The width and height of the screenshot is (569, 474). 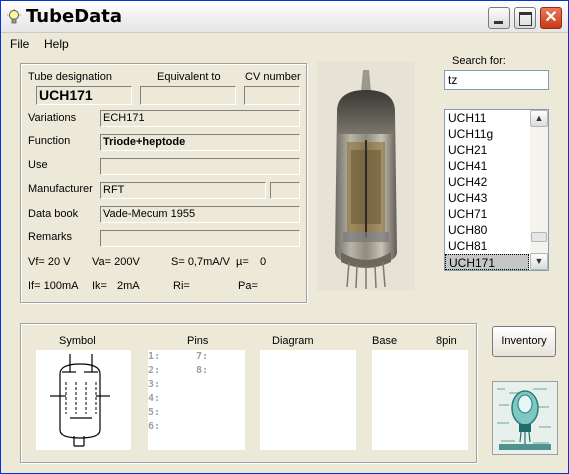 What do you see at coordinates (189, 77) in the screenshot?
I see `equivalent-label: Equivalent to` at bounding box center [189, 77].